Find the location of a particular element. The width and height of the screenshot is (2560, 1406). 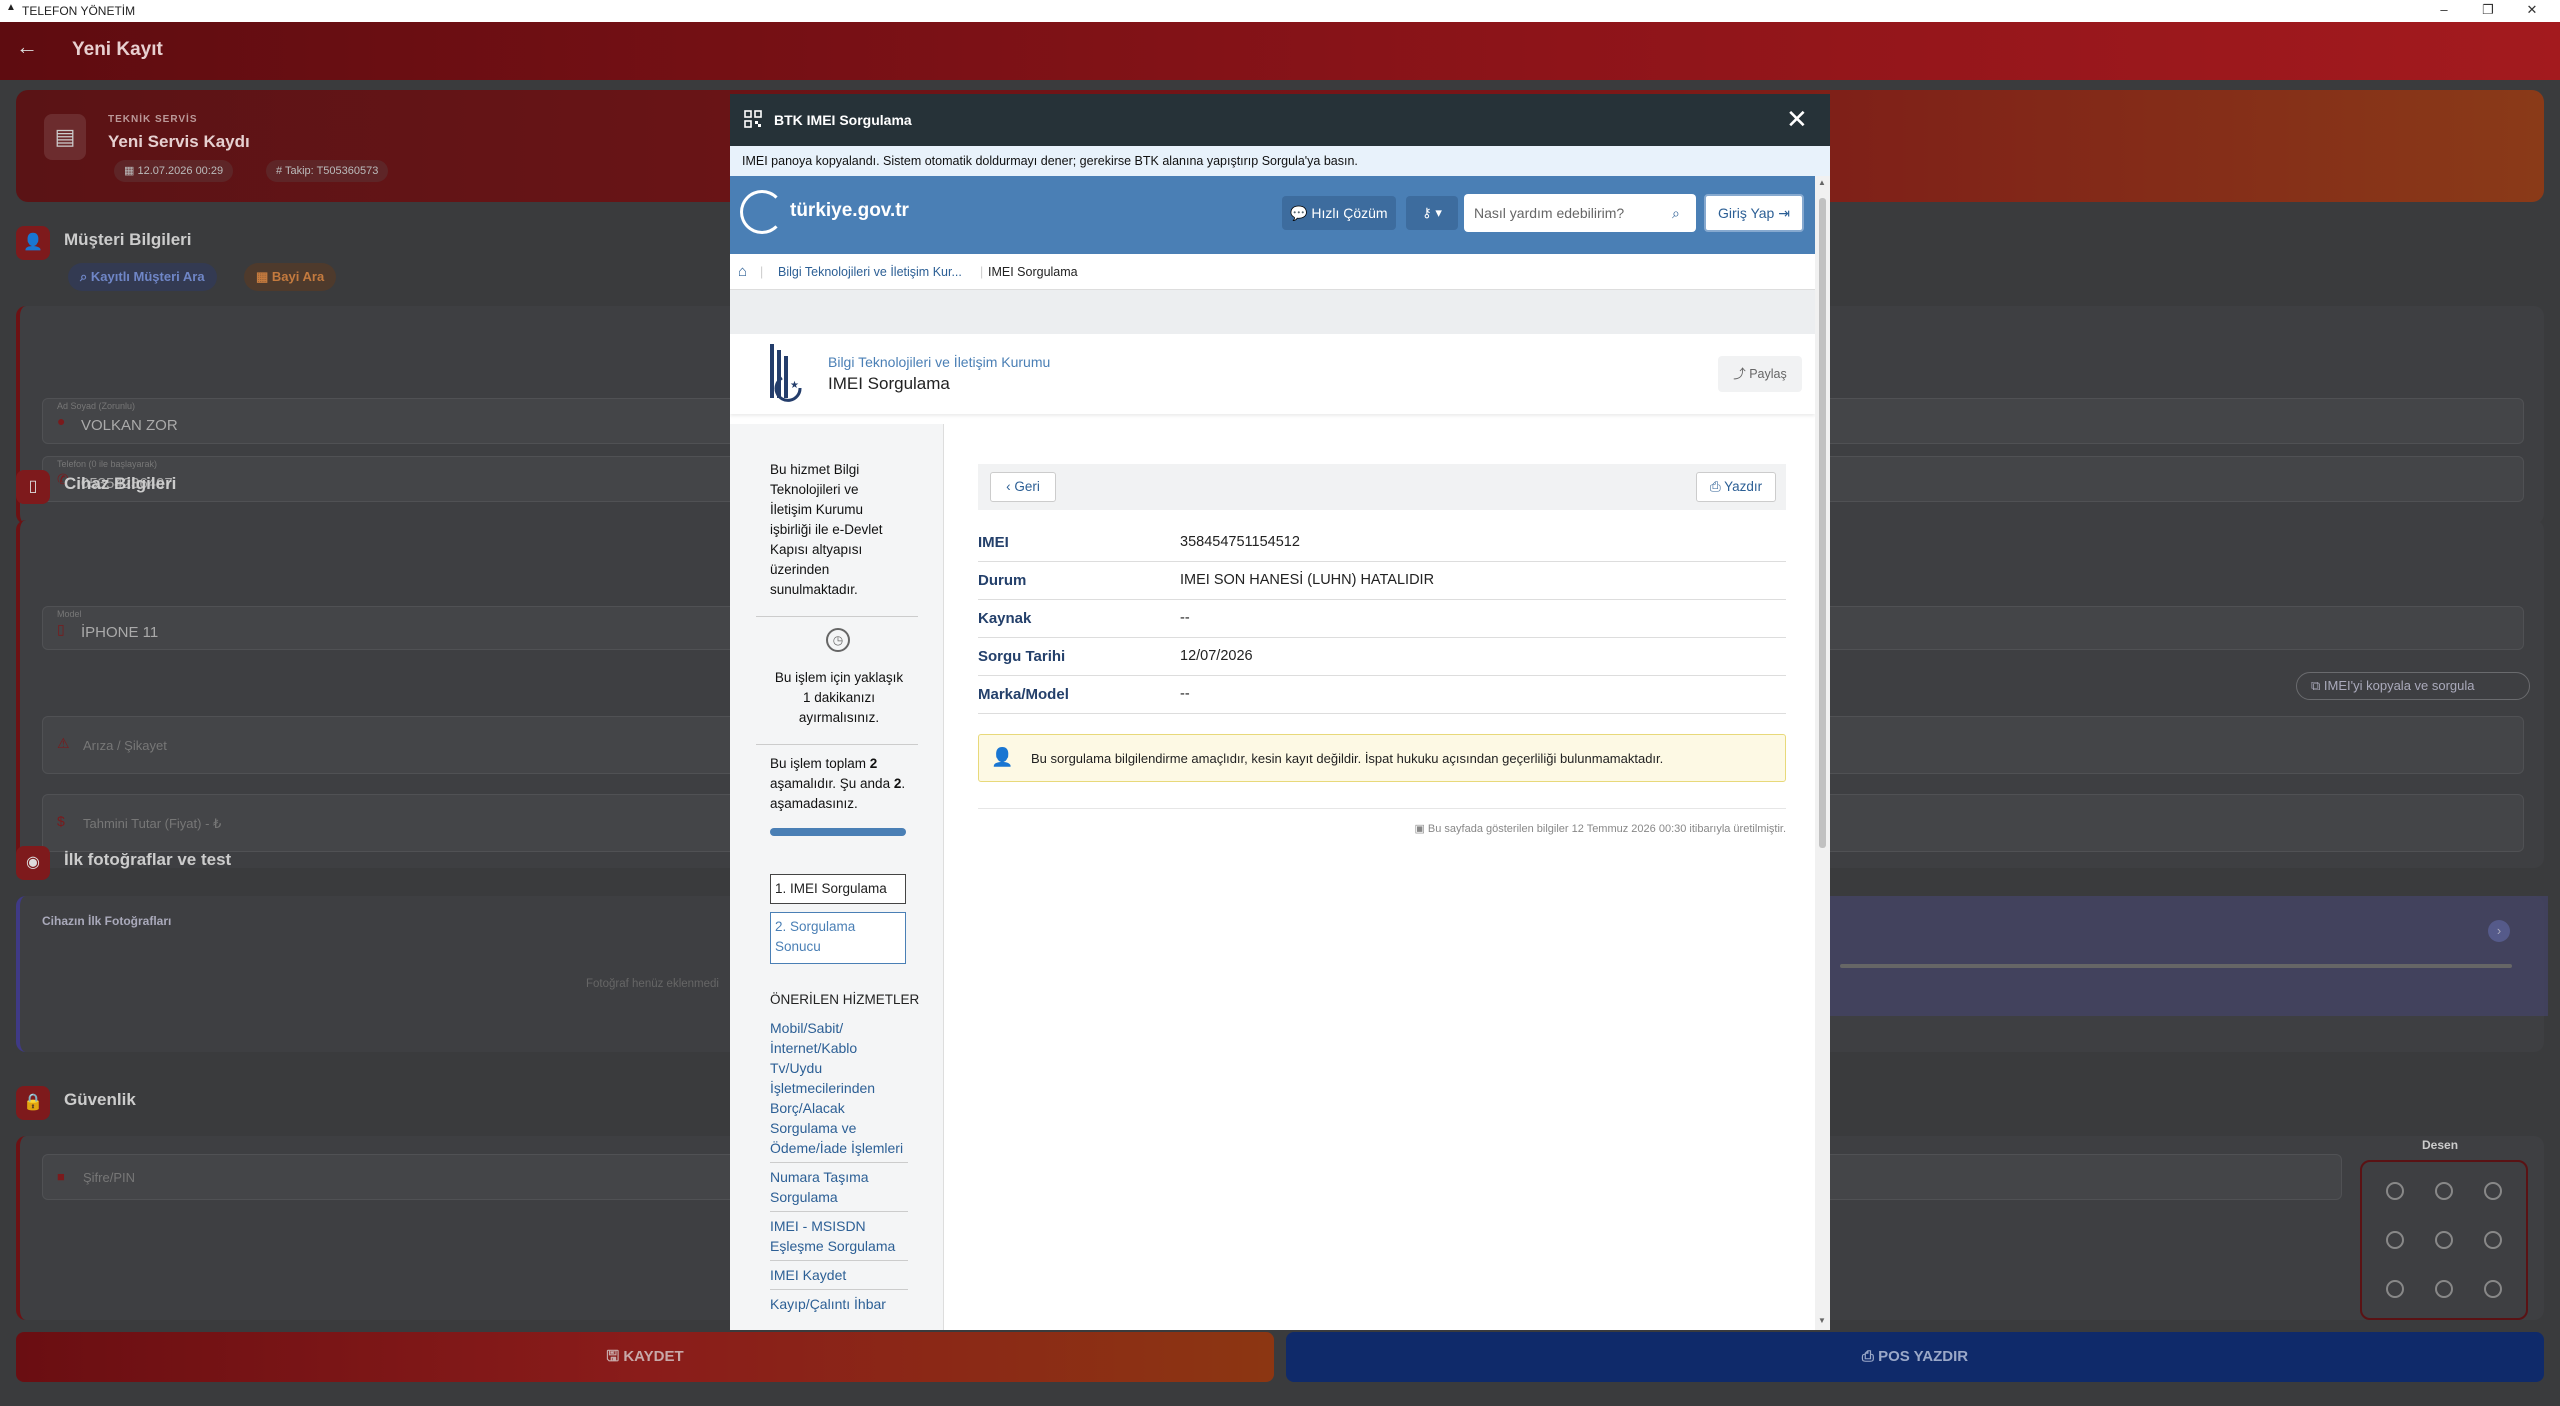

date-chip: ▦ 12.07.2026 00:29 is located at coordinates (174, 171).